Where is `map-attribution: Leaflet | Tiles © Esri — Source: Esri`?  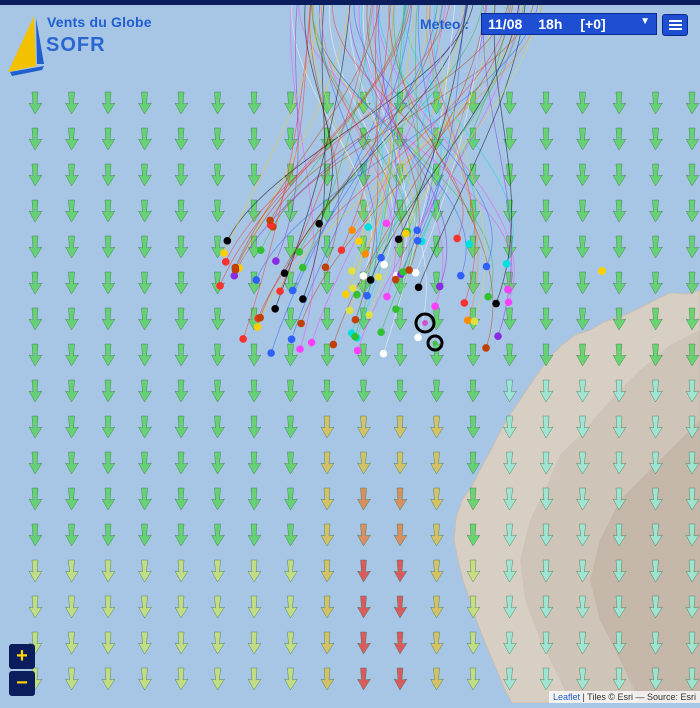 map-attribution: Leaflet | Tiles © Esri — Source: Esri is located at coordinates (624, 697).